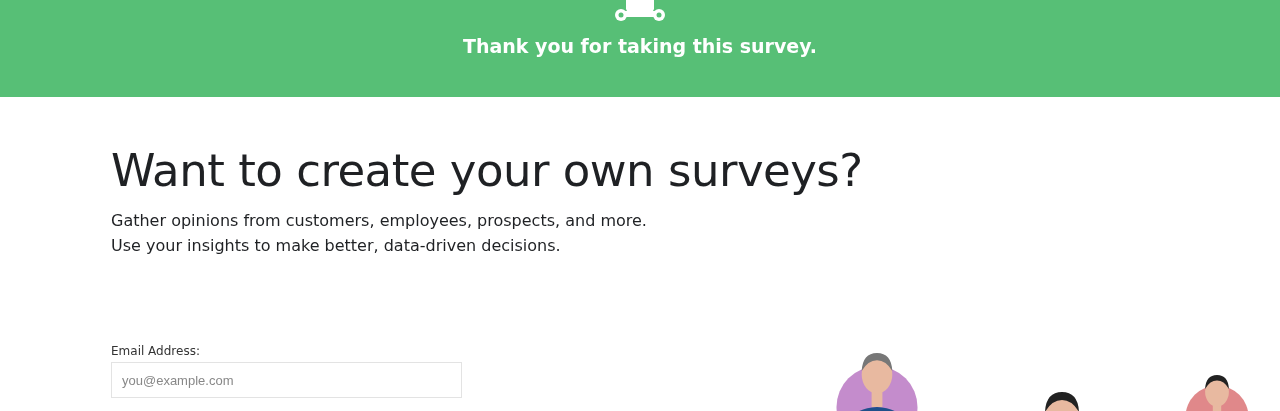  Describe the element at coordinates (286, 380) in the screenshot. I see `email-field: you@example.com` at that location.